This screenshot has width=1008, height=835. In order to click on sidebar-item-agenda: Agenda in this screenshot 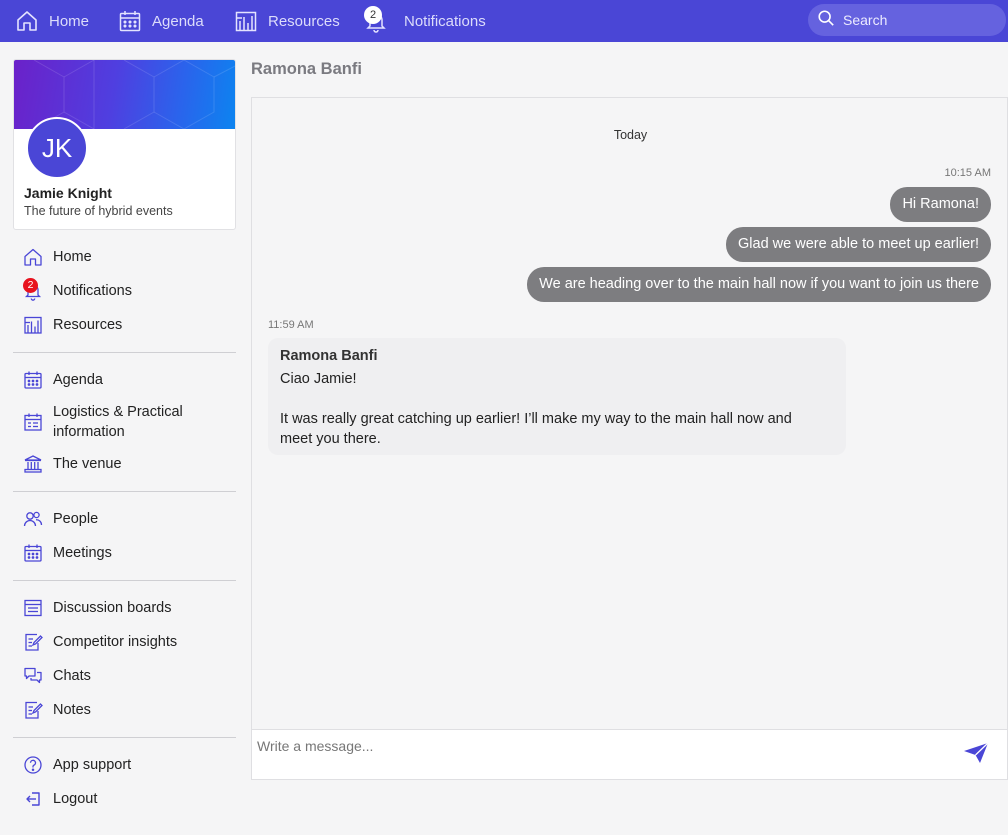, I will do `click(124, 380)`.